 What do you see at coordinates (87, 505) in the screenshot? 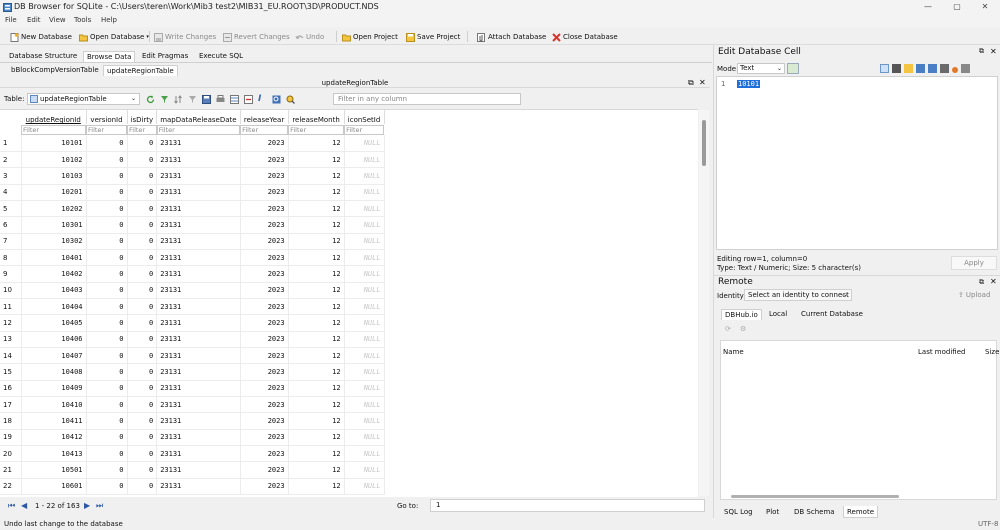
I see `next-page-icon: ▶` at bounding box center [87, 505].